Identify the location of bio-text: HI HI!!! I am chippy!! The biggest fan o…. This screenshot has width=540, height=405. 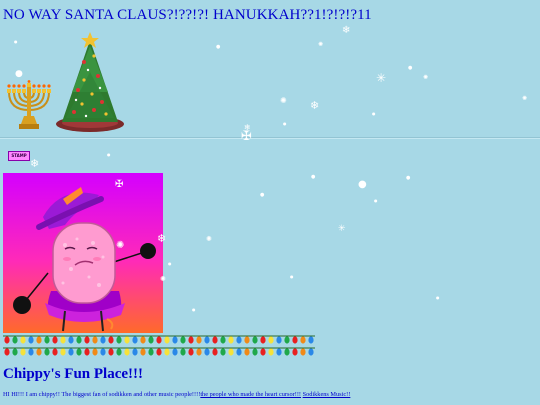
(271, 394).